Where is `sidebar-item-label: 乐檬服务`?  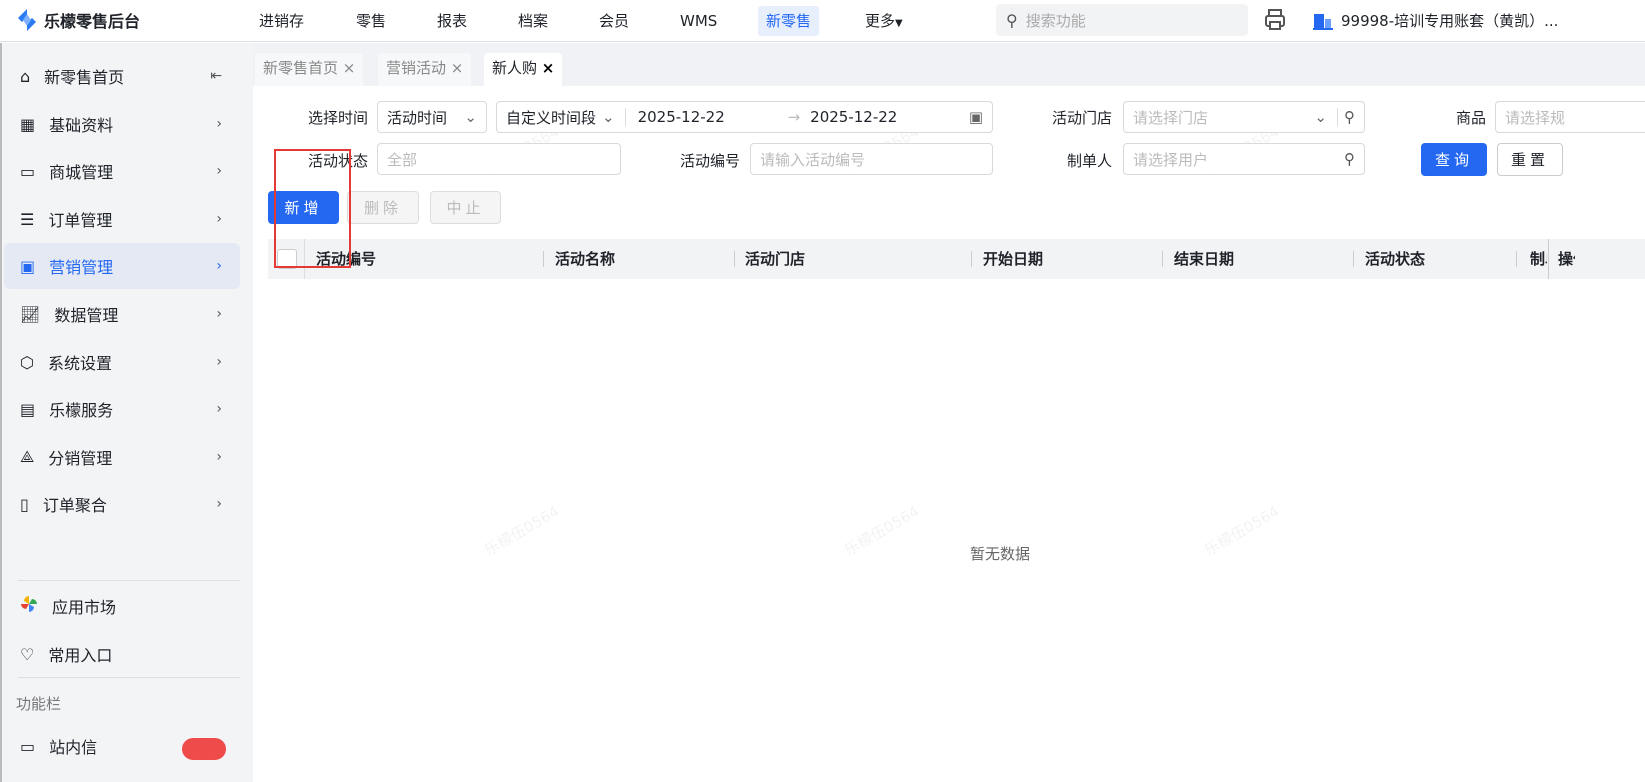
sidebar-item-label: 乐檬服务 is located at coordinates (81, 410).